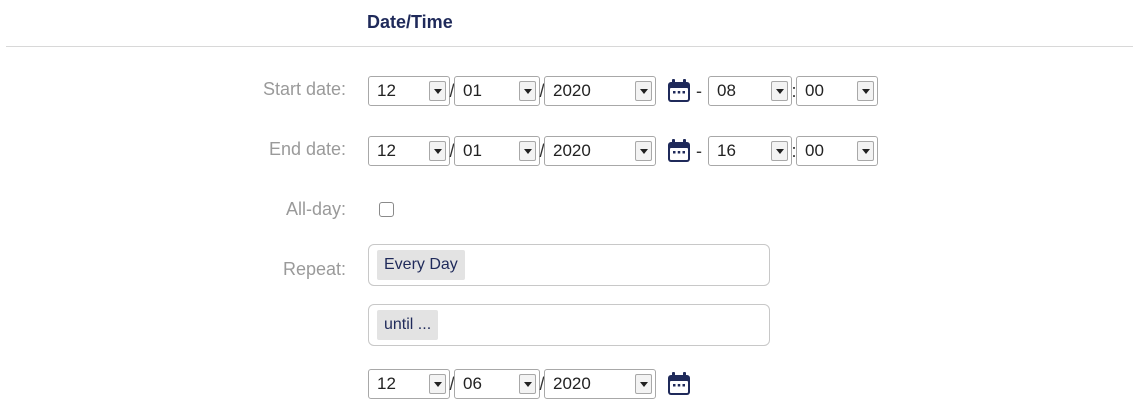 The height and width of the screenshot is (405, 1133). Describe the element at coordinates (750, 151) in the screenshot. I see `end-hour-select: 16` at that location.